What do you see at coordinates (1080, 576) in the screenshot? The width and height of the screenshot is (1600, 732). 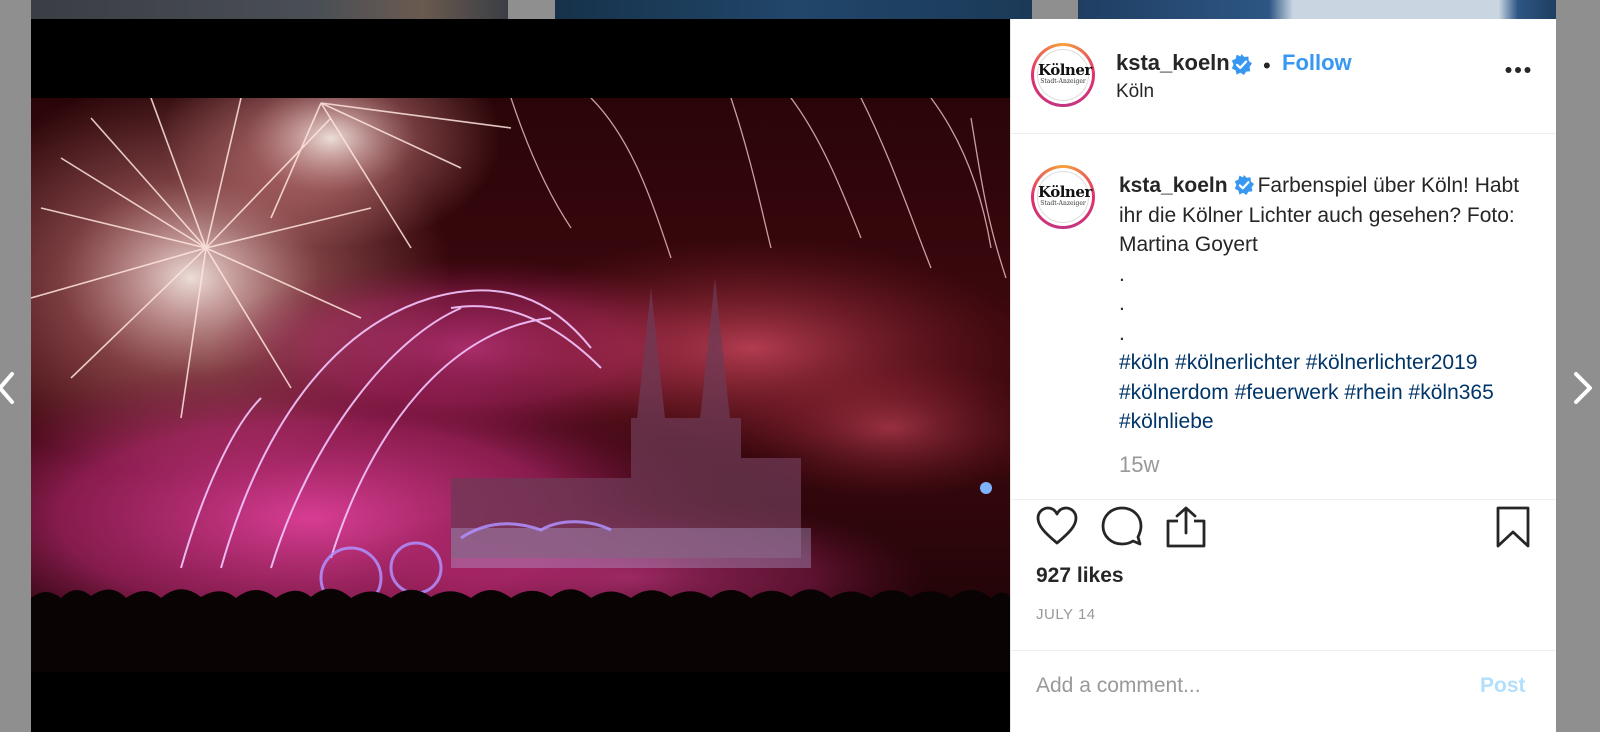 I see `likes-count: 927 likes` at bounding box center [1080, 576].